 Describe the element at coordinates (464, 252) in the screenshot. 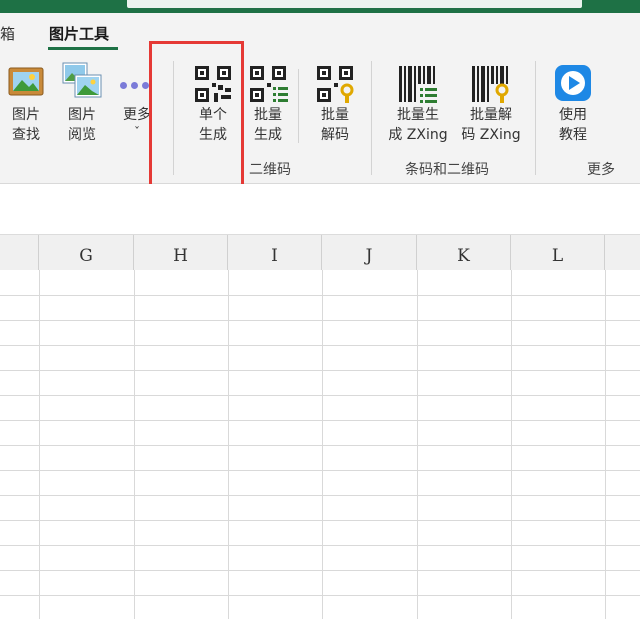

I see `column-header-k: K` at that location.